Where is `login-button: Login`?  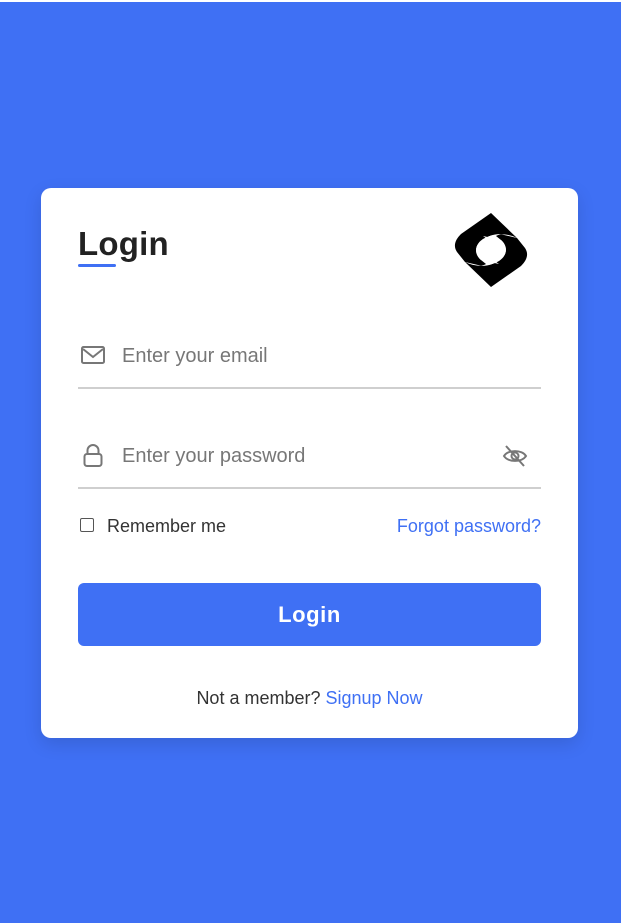 login-button: Login is located at coordinates (309, 614).